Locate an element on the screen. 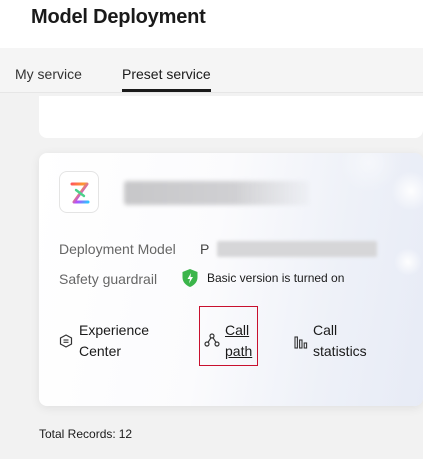 The height and width of the screenshot is (459, 423). tab-my-service: My service is located at coordinates (48, 74).